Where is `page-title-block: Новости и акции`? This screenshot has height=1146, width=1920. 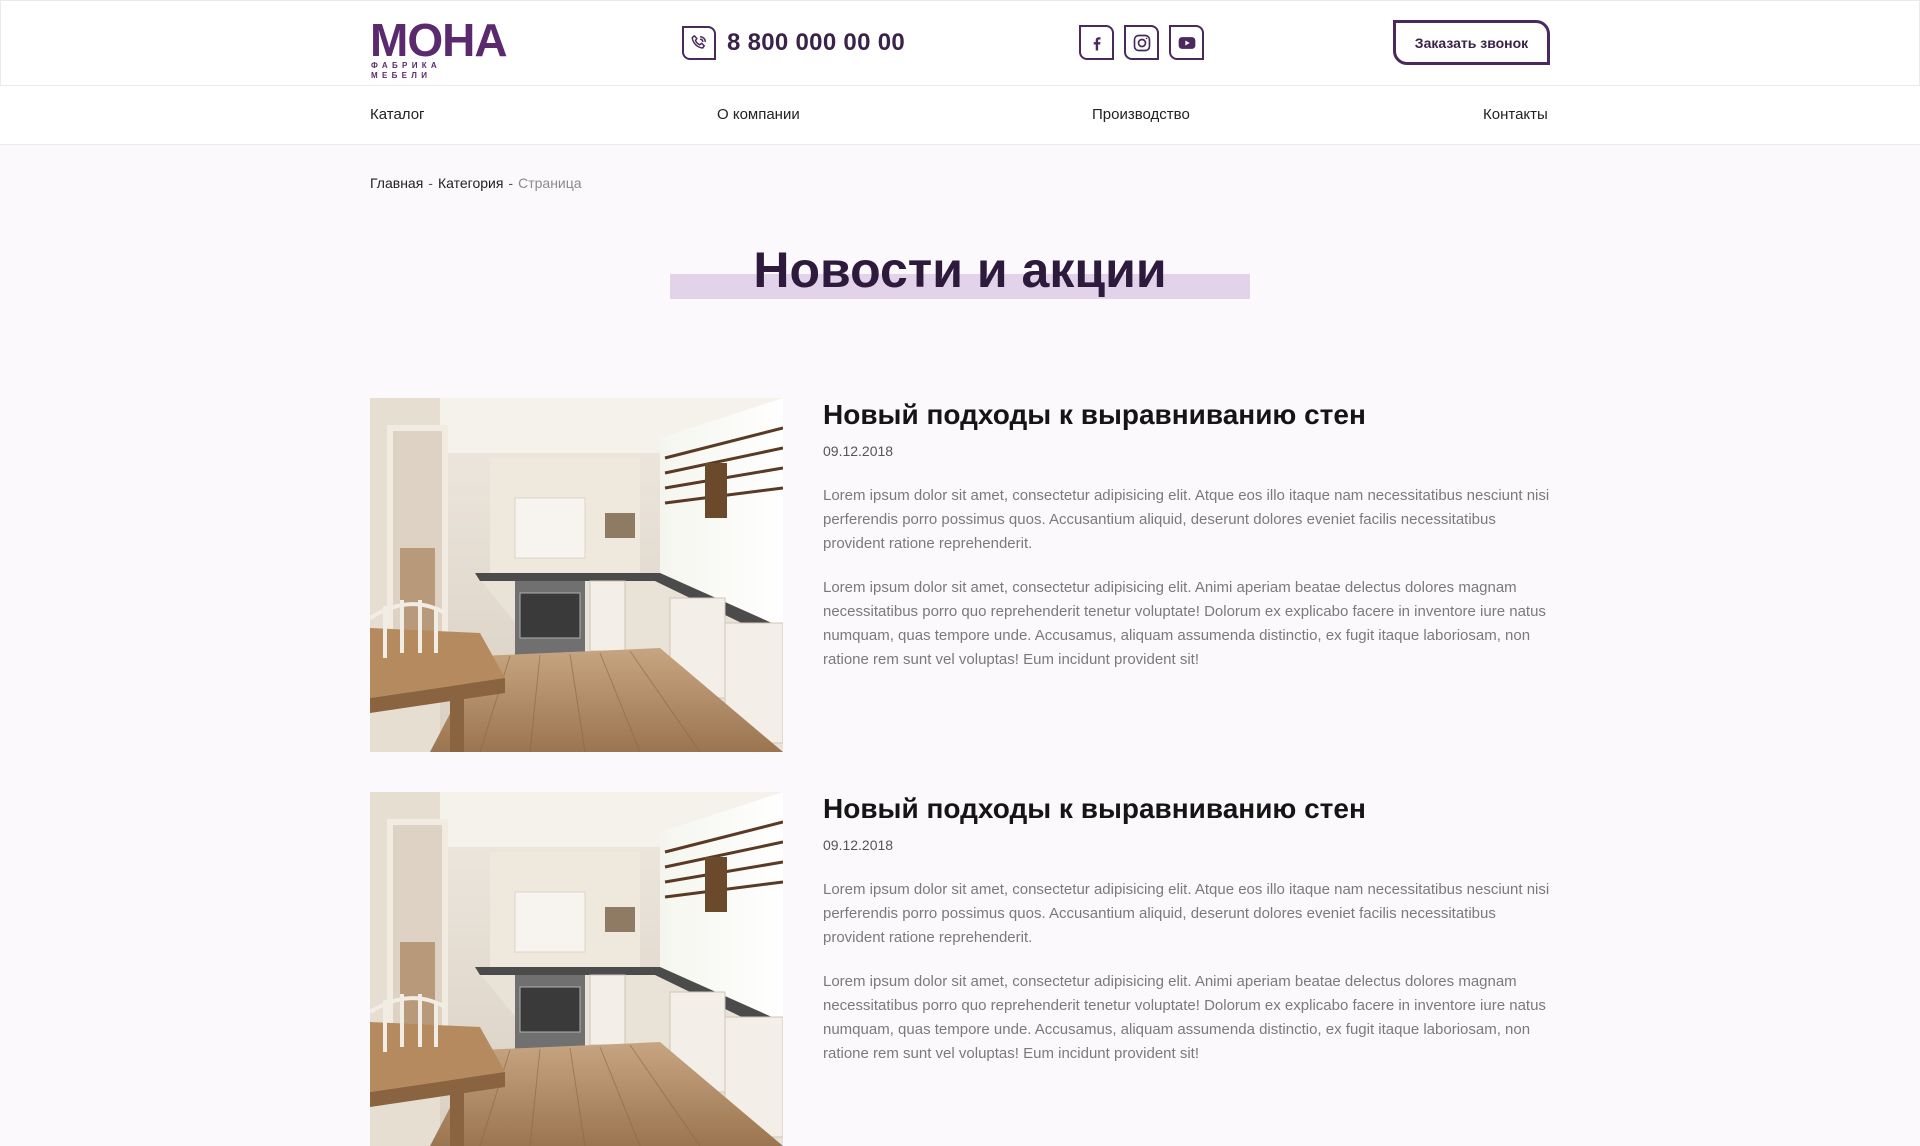 page-title-block: Новости и акции is located at coordinates (960, 270).